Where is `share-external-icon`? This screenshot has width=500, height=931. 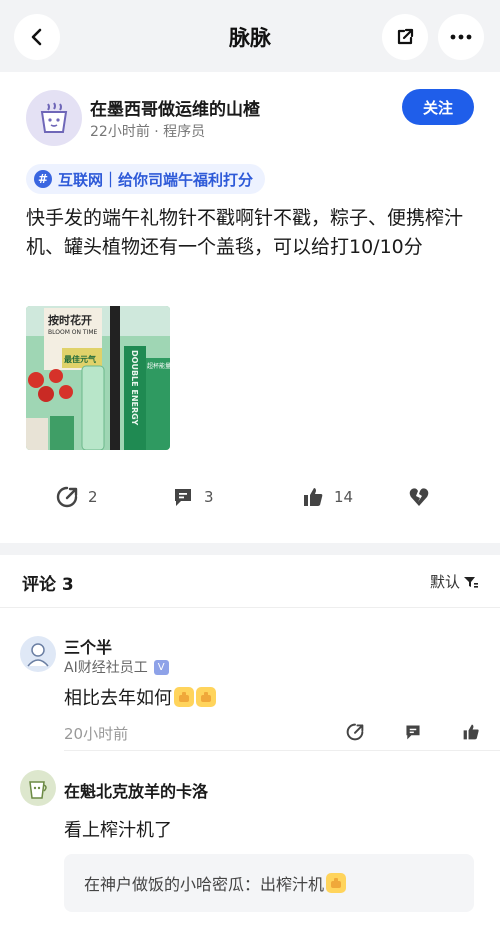 share-external-icon is located at coordinates (405, 36).